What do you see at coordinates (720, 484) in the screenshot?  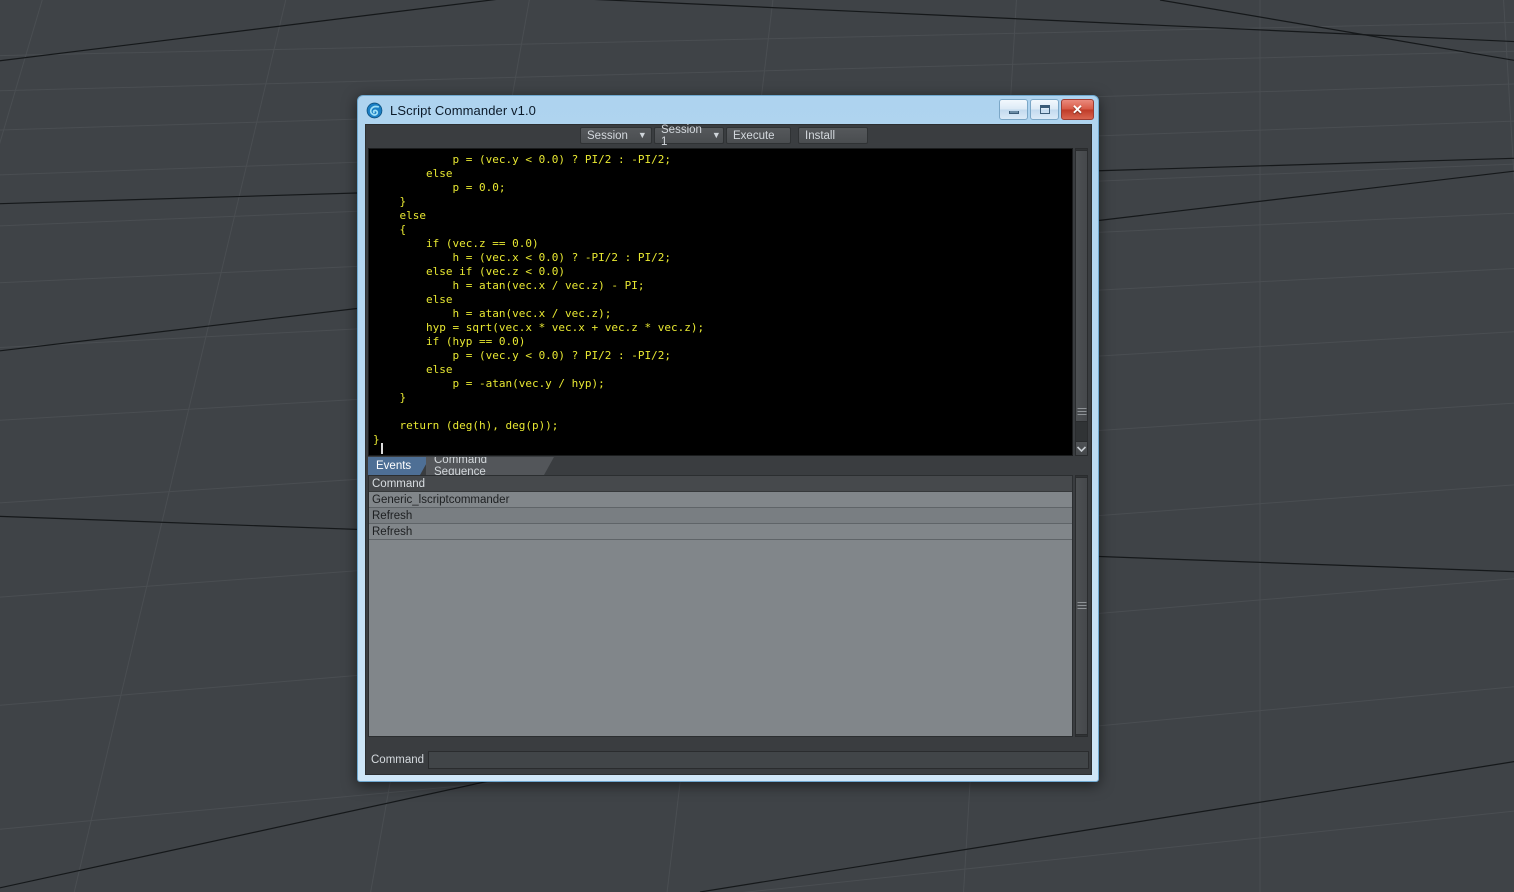 I see `list-header: Command` at bounding box center [720, 484].